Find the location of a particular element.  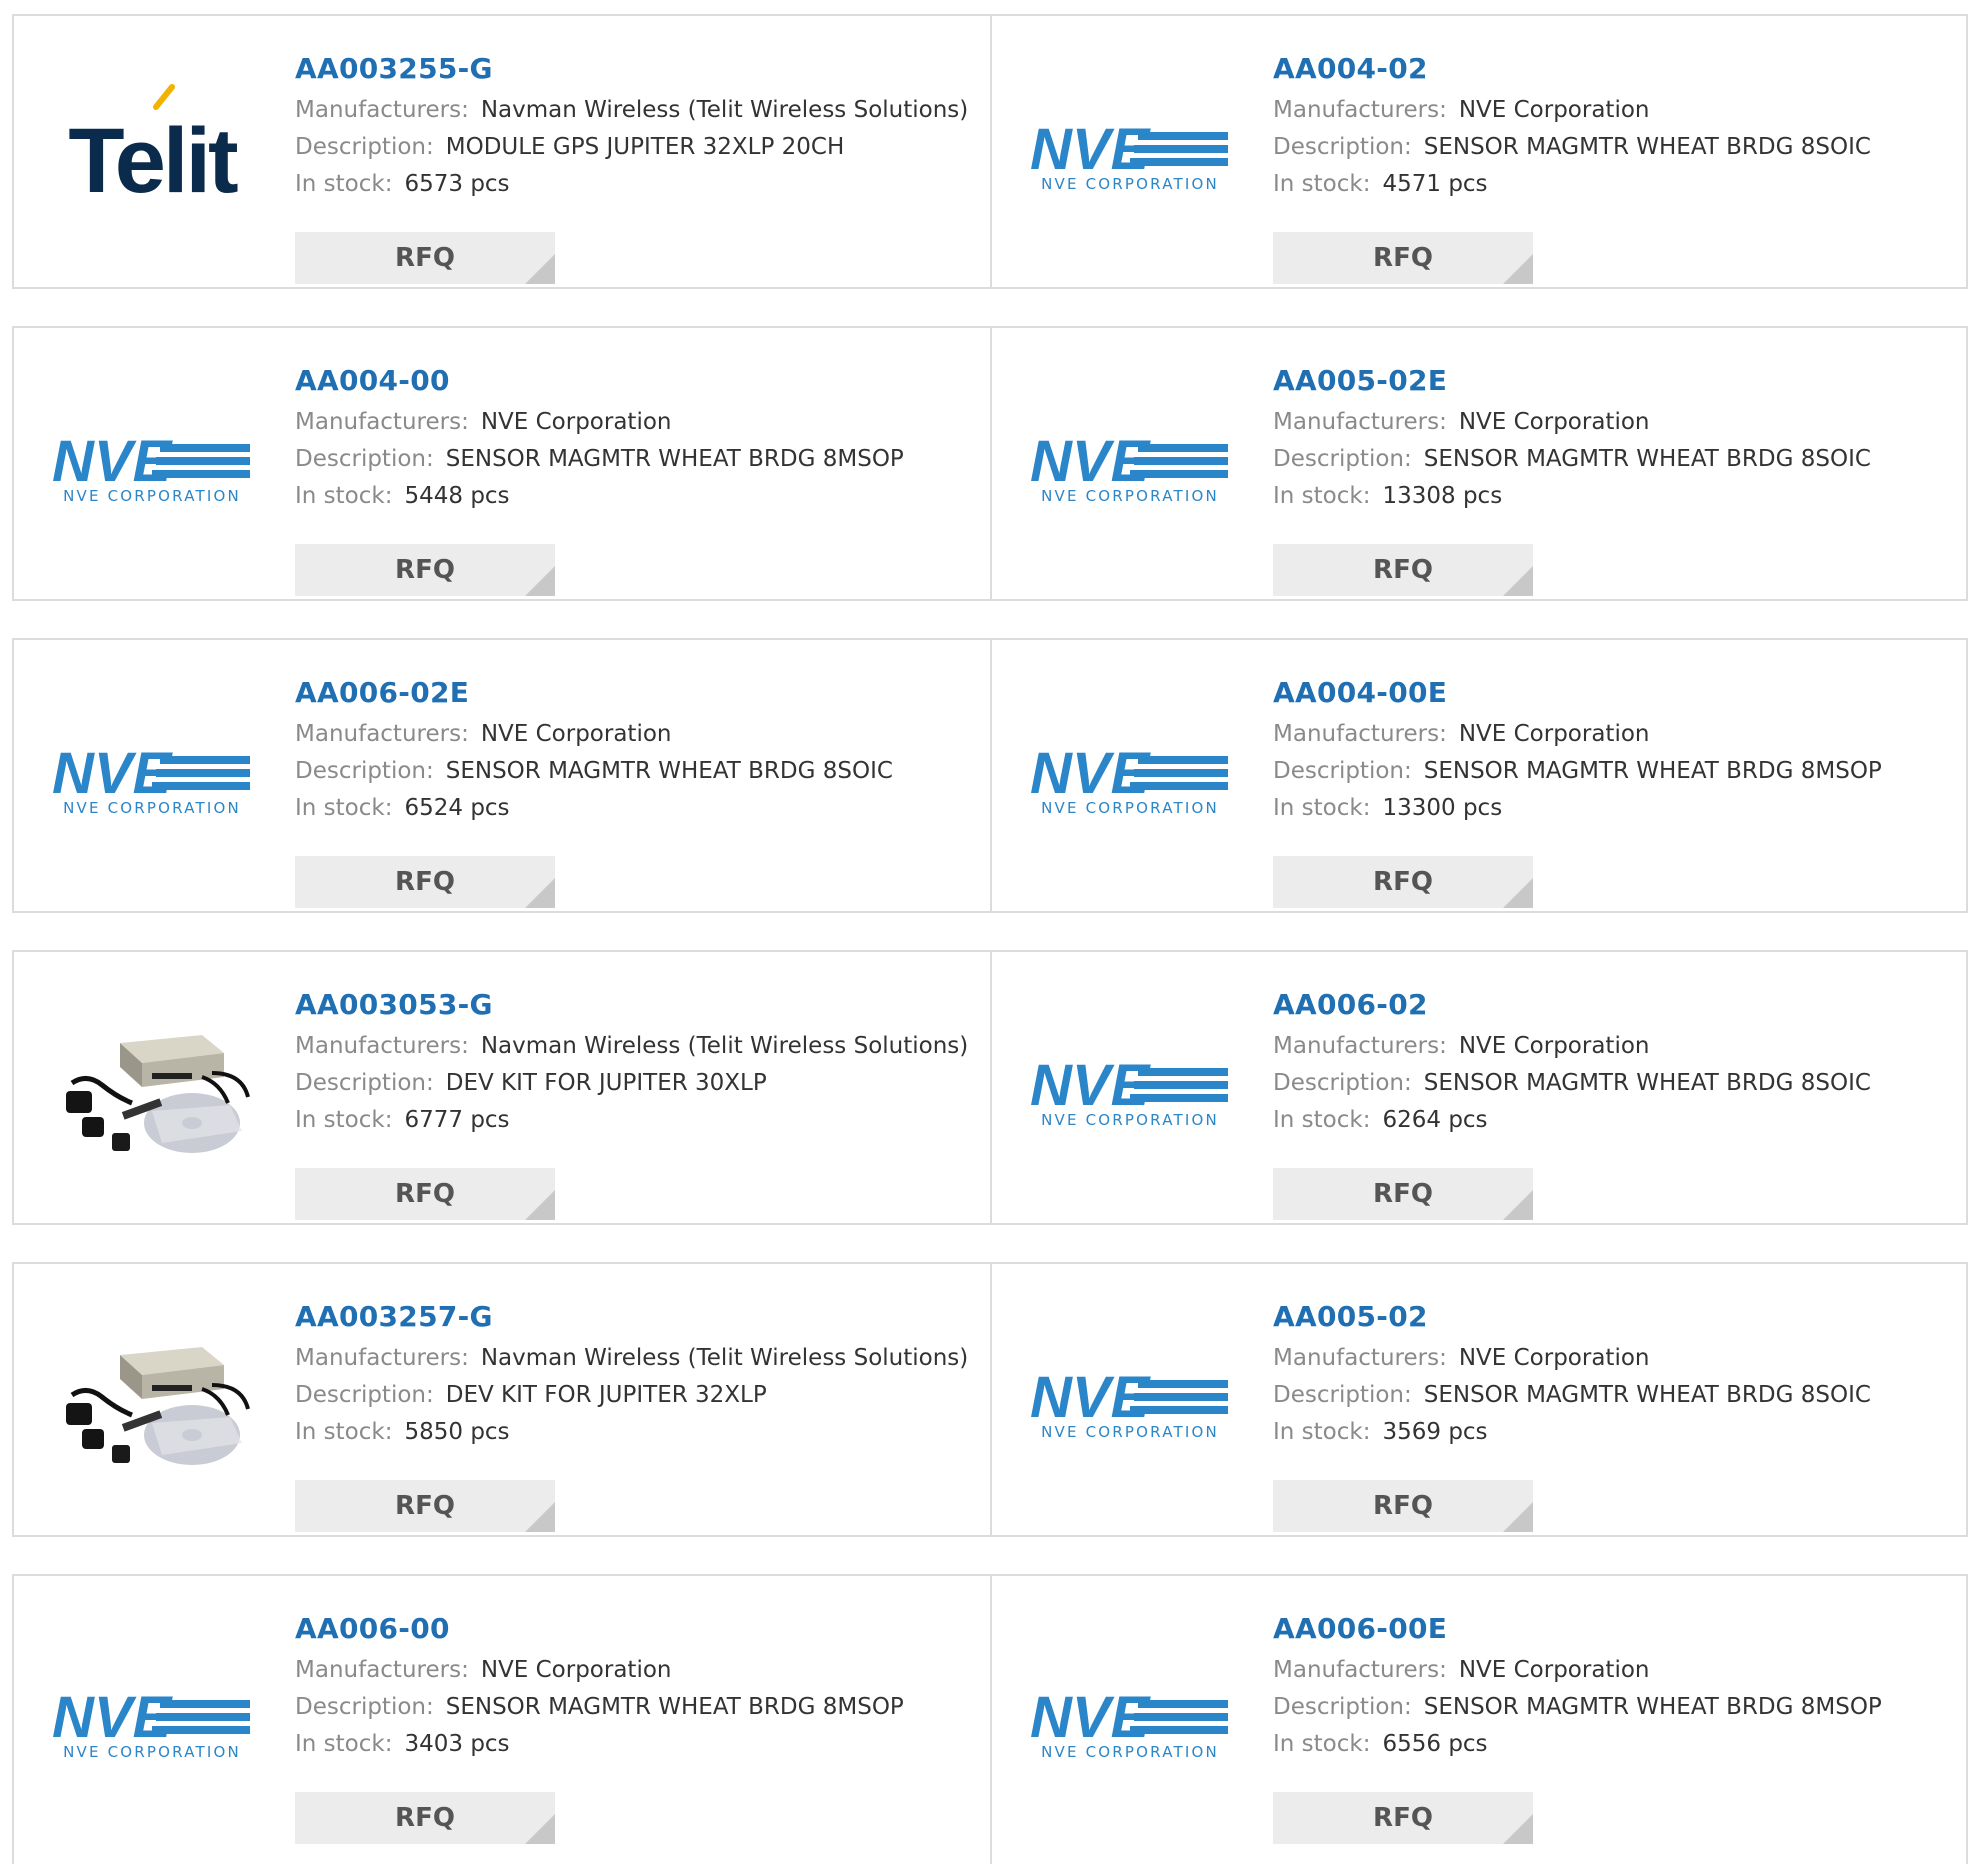

stock-value: 6264 pcs is located at coordinates (1435, 1120).